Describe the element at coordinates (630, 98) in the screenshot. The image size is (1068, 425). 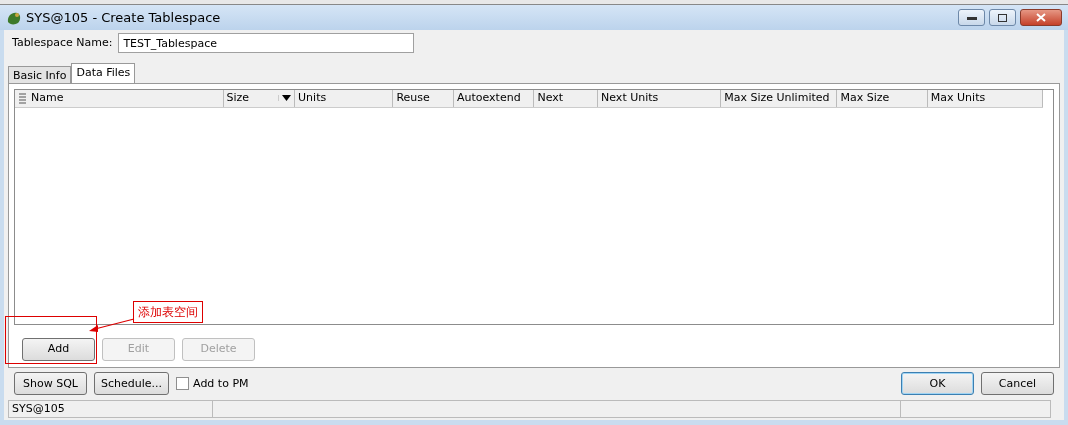
I see `column-header: Next Units` at that location.